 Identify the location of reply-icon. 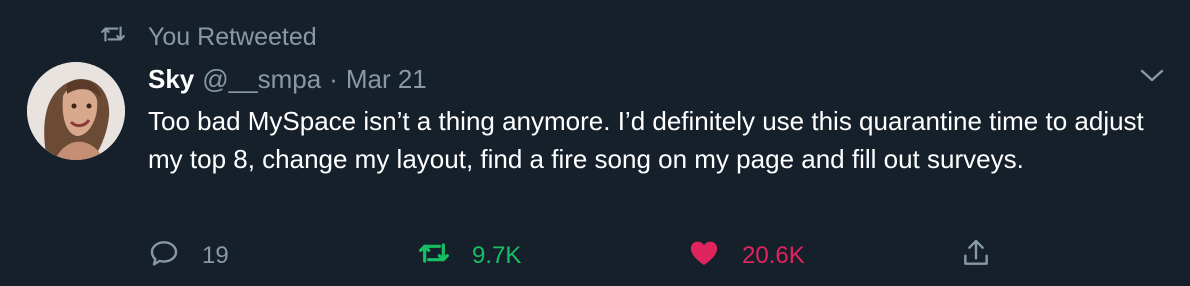
(175, 256).